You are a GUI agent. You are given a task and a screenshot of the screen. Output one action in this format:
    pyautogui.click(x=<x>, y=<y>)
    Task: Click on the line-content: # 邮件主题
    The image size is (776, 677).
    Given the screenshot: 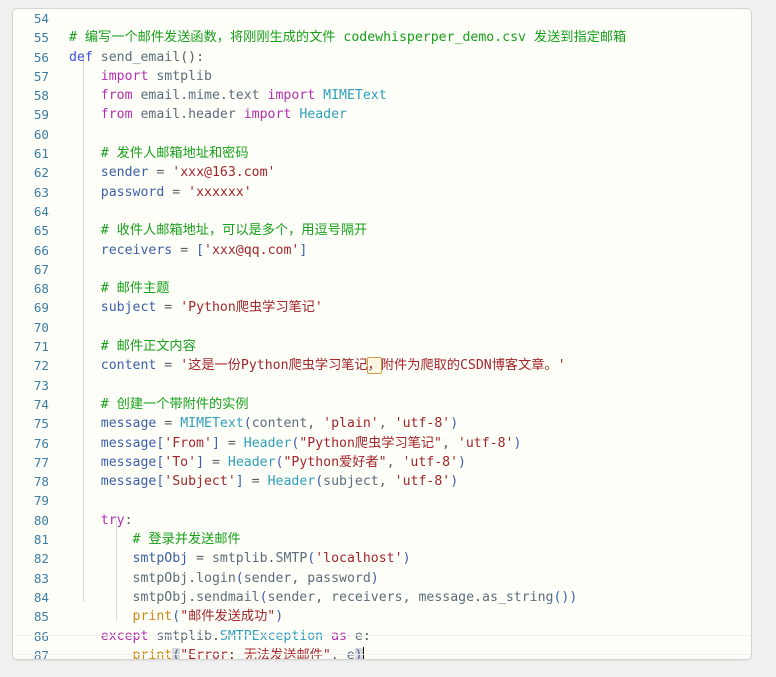 What is the action you would take?
    pyautogui.click(x=114, y=288)
    